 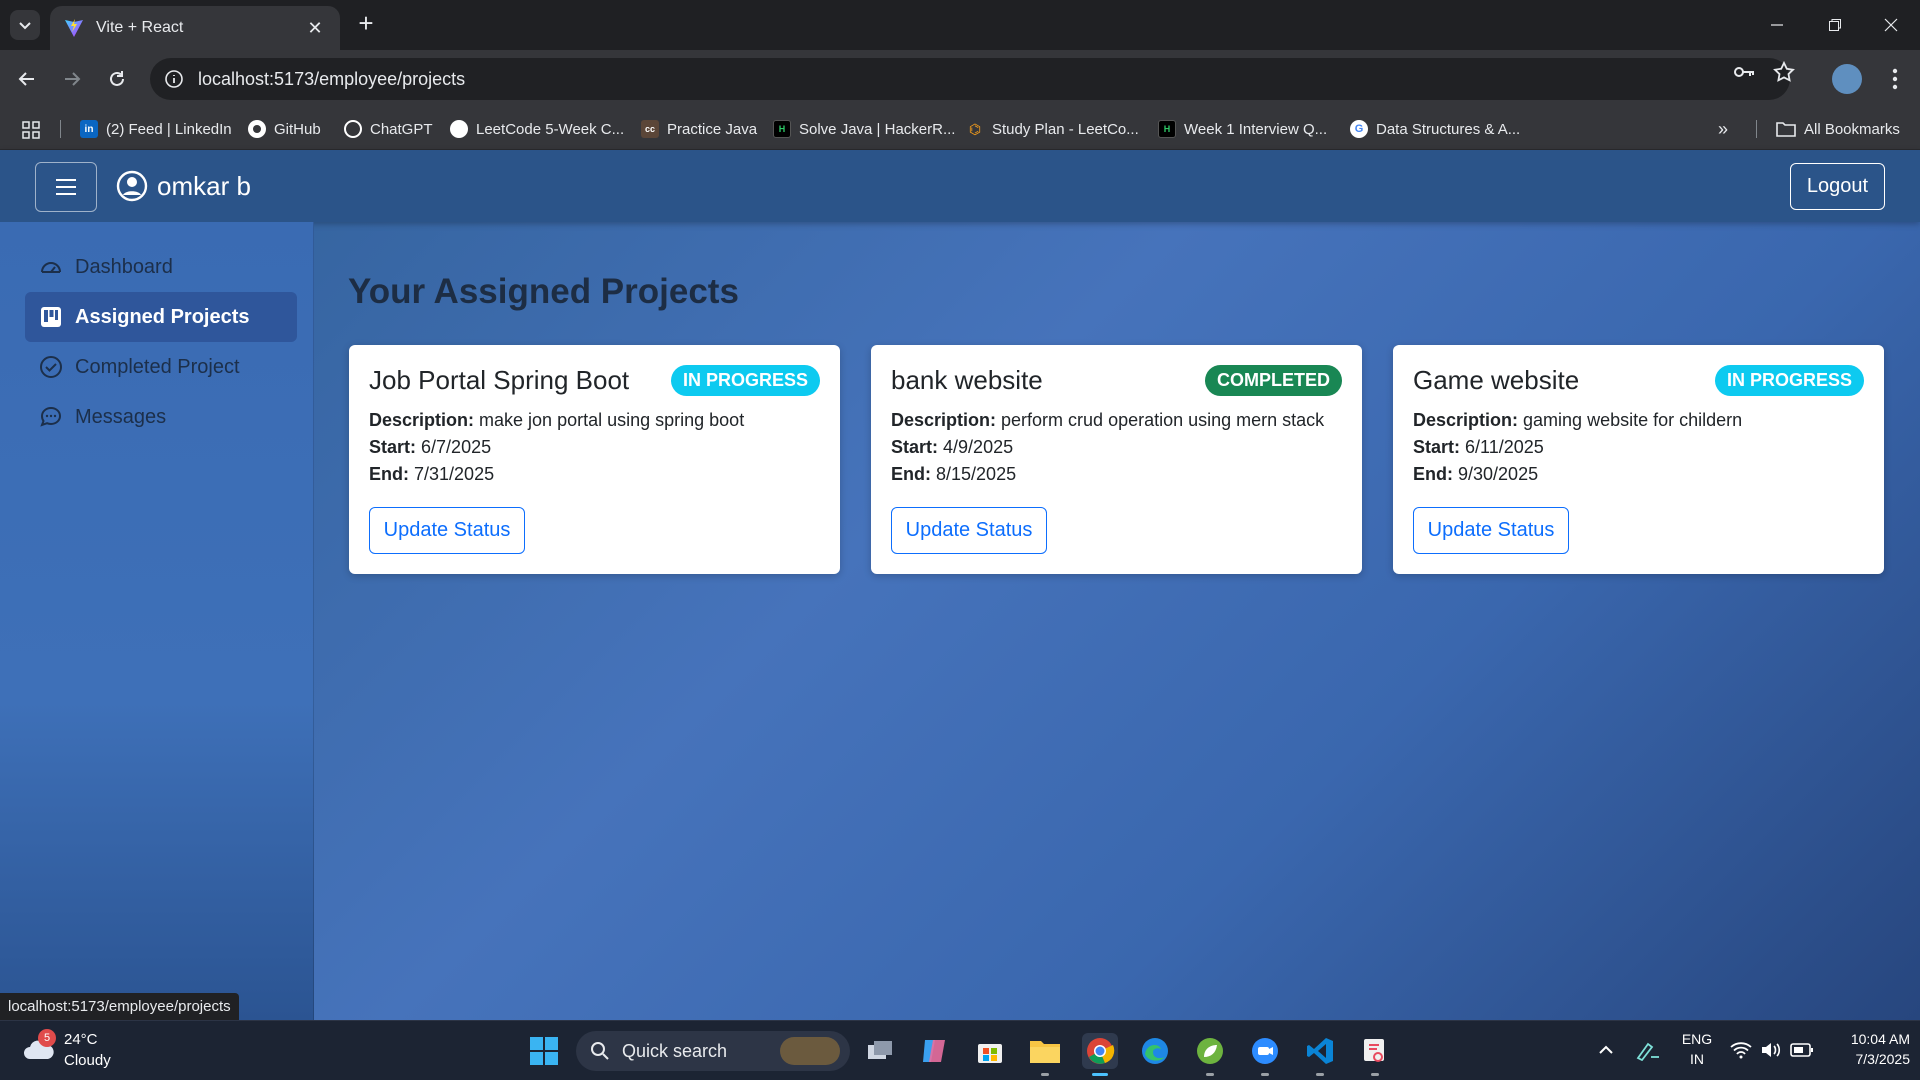 I want to click on sidebar-item-label: Completed Project, so click(x=157, y=366).